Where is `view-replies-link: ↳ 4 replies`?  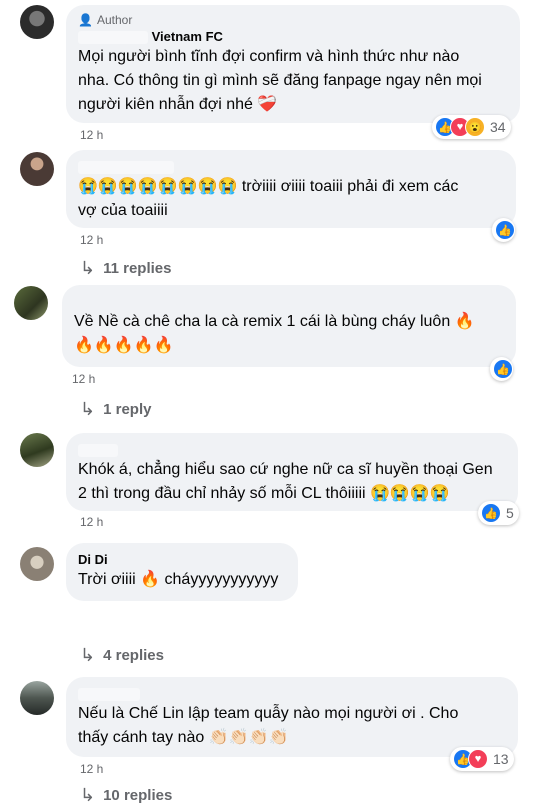
view-replies-link: ↳ 4 replies is located at coordinates (122, 655).